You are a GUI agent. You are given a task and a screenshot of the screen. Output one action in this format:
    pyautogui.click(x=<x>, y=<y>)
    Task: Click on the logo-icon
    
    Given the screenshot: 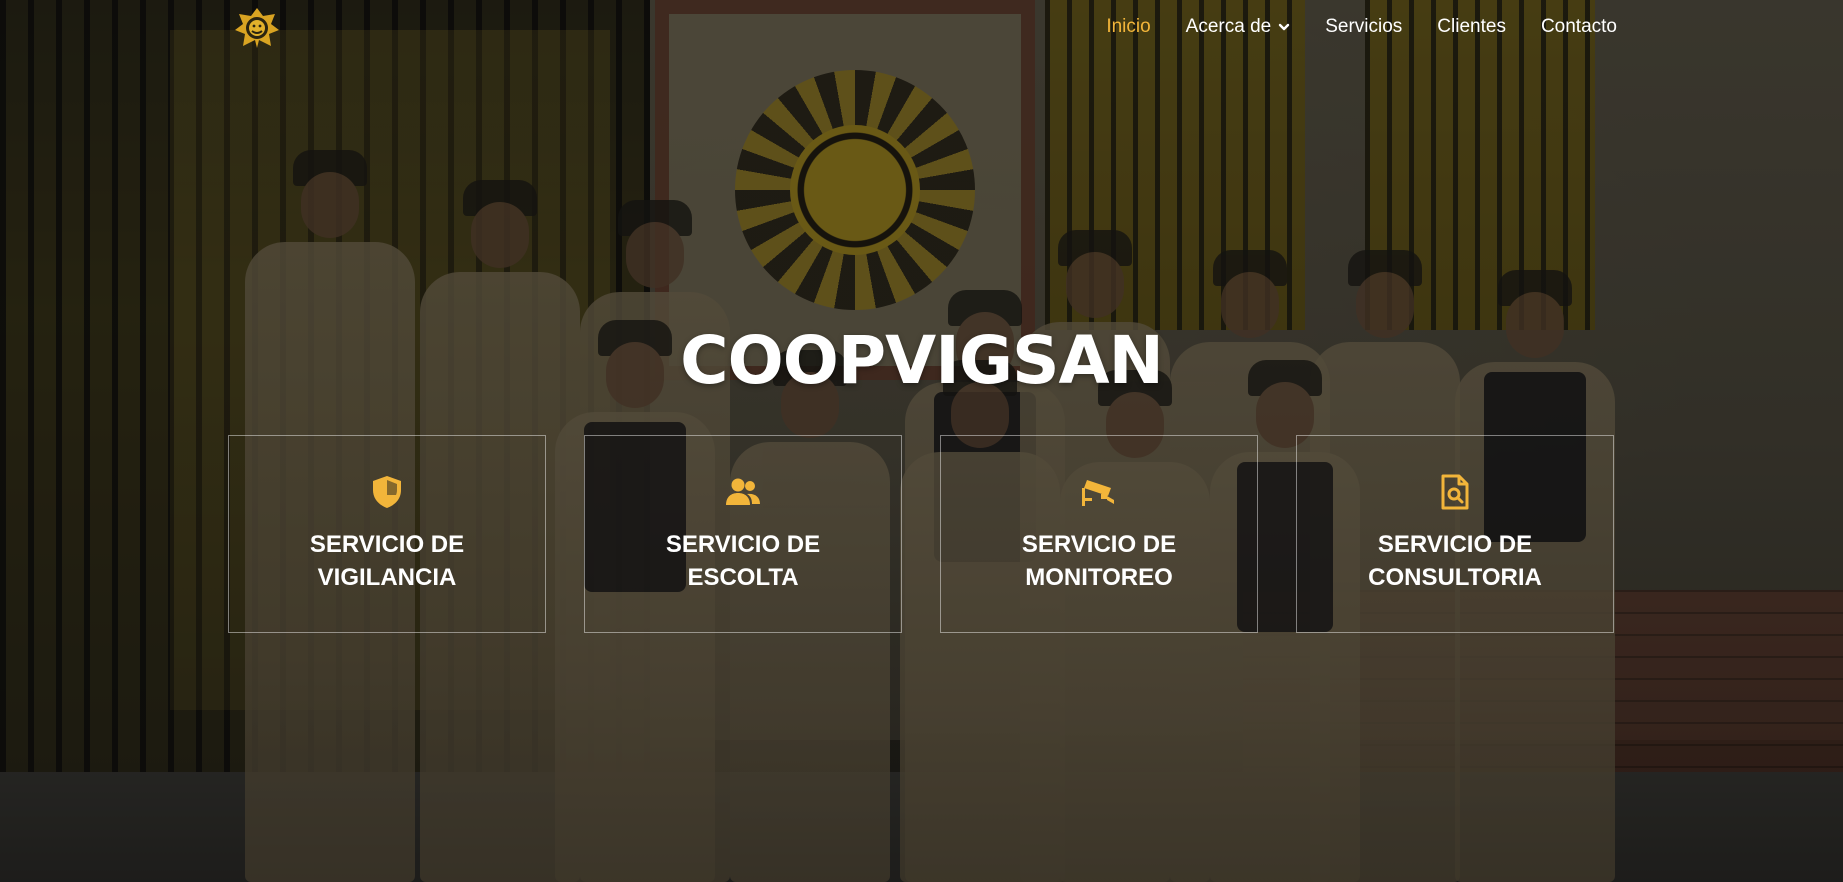 What is the action you would take?
    pyautogui.click(x=257, y=28)
    